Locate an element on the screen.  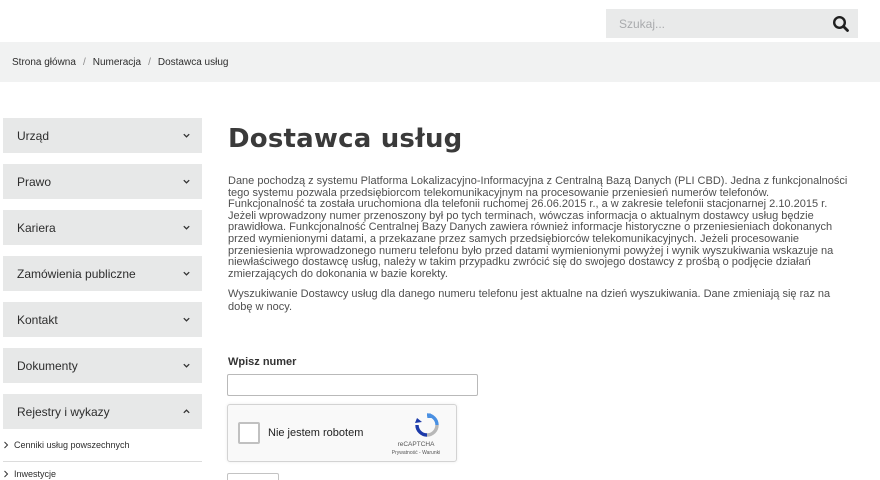
submenu-item-label: Inwestycje is located at coordinates (35, 474).